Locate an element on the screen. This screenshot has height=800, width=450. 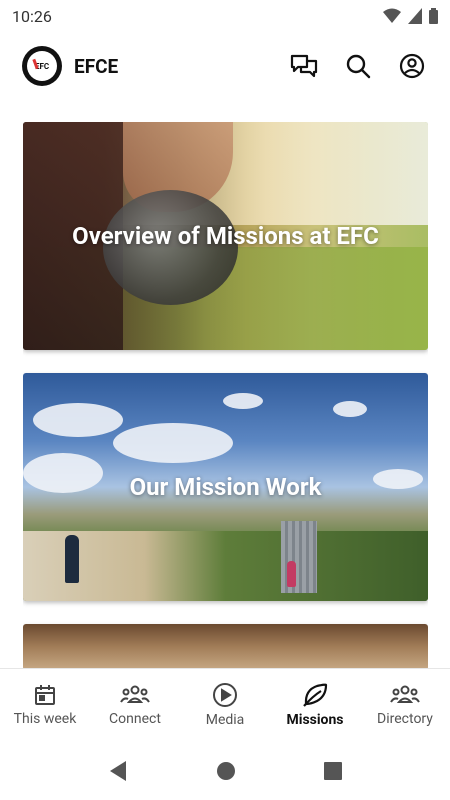
nav-label: Missions is located at coordinates (315, 719).